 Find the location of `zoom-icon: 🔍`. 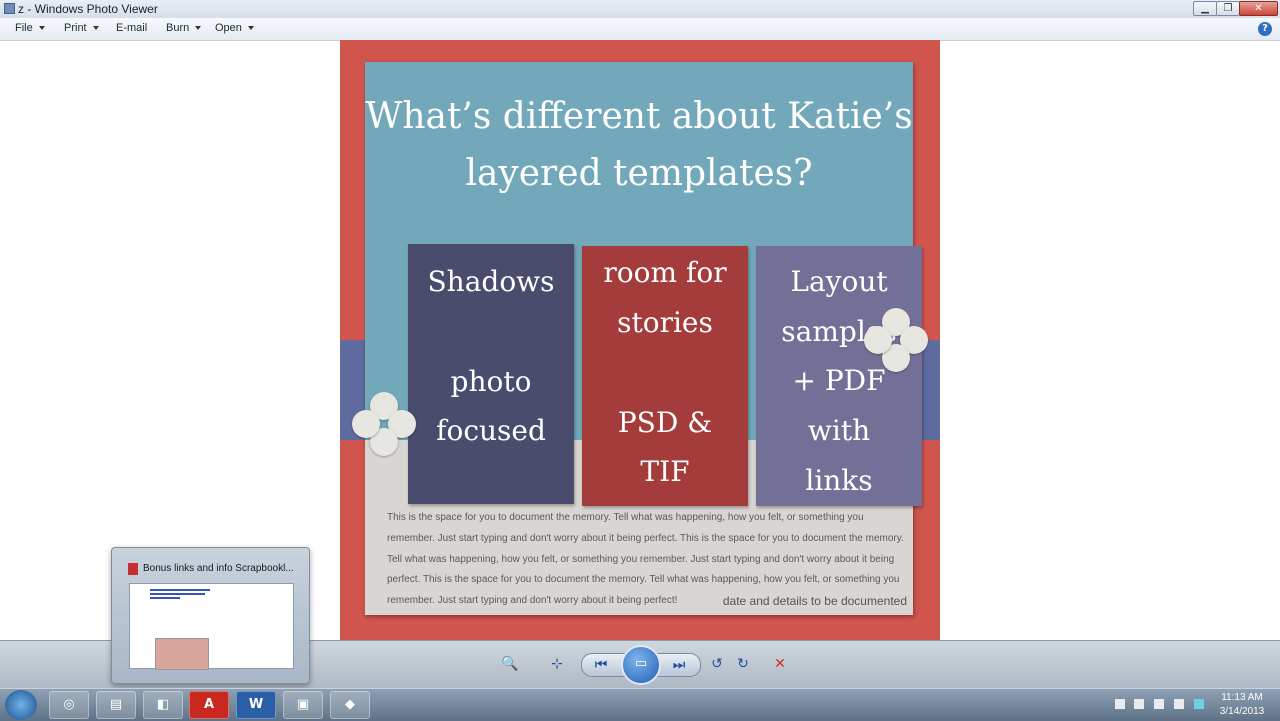

zoom-icon: 🔍 is located at coordinates (510, 664).